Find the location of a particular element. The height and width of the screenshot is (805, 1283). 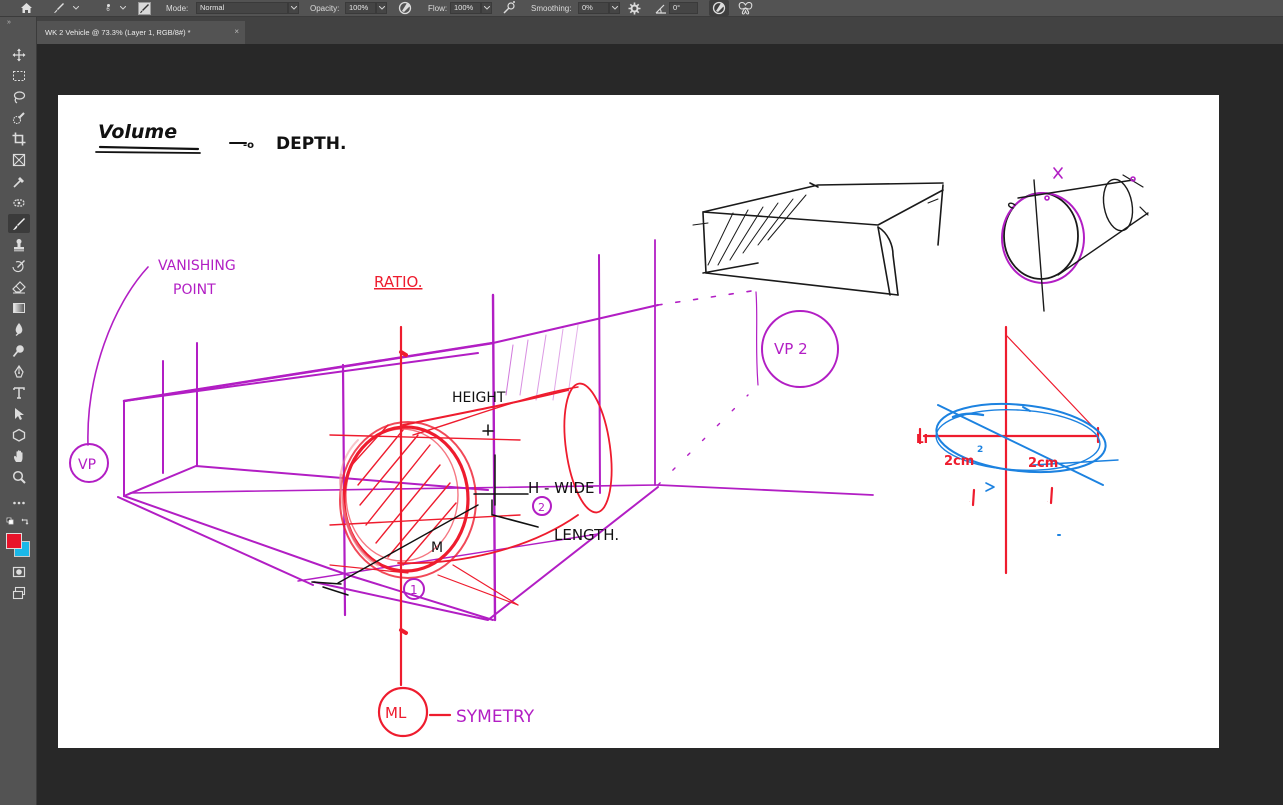

gear-icon is located at coordinates (634, 8).